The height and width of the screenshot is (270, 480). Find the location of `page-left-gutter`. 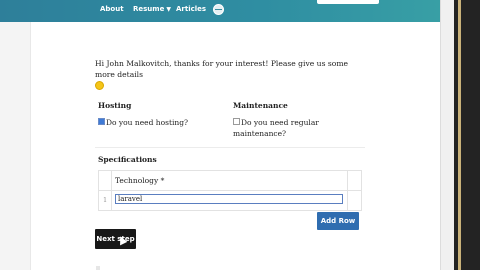

page-left-gutter is located at coordinates (15, 146).